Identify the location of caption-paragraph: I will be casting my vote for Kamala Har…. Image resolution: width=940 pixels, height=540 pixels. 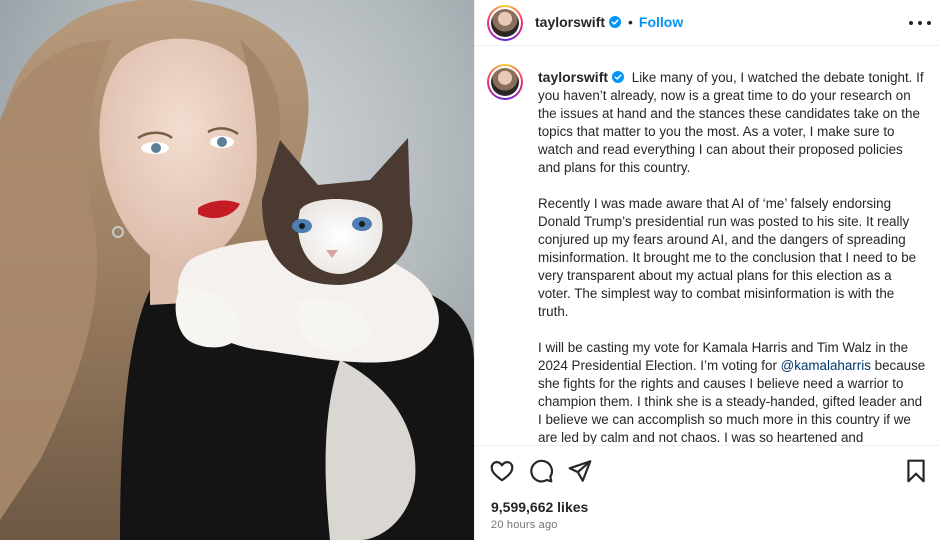
(732, 391).